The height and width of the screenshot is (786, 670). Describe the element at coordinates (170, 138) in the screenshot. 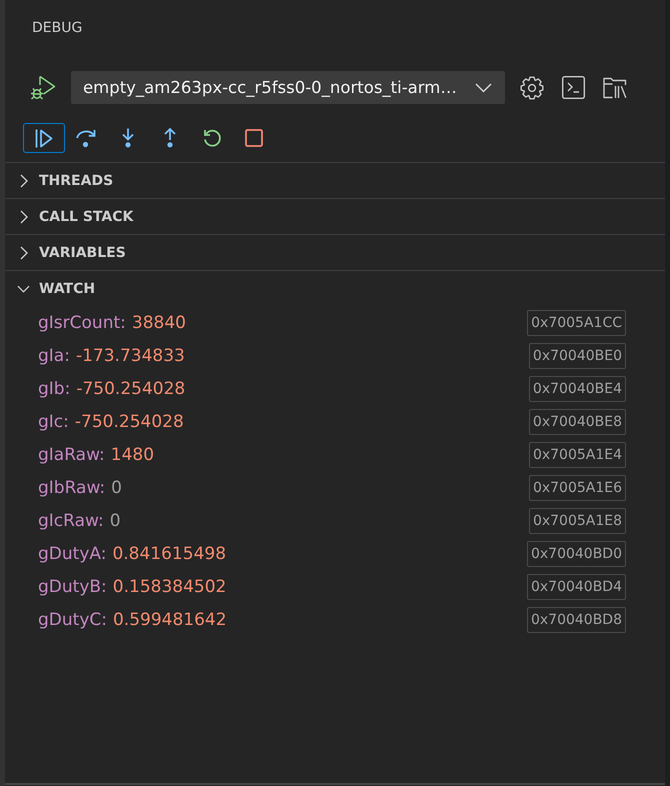

I see `step-out-icon` at that location.